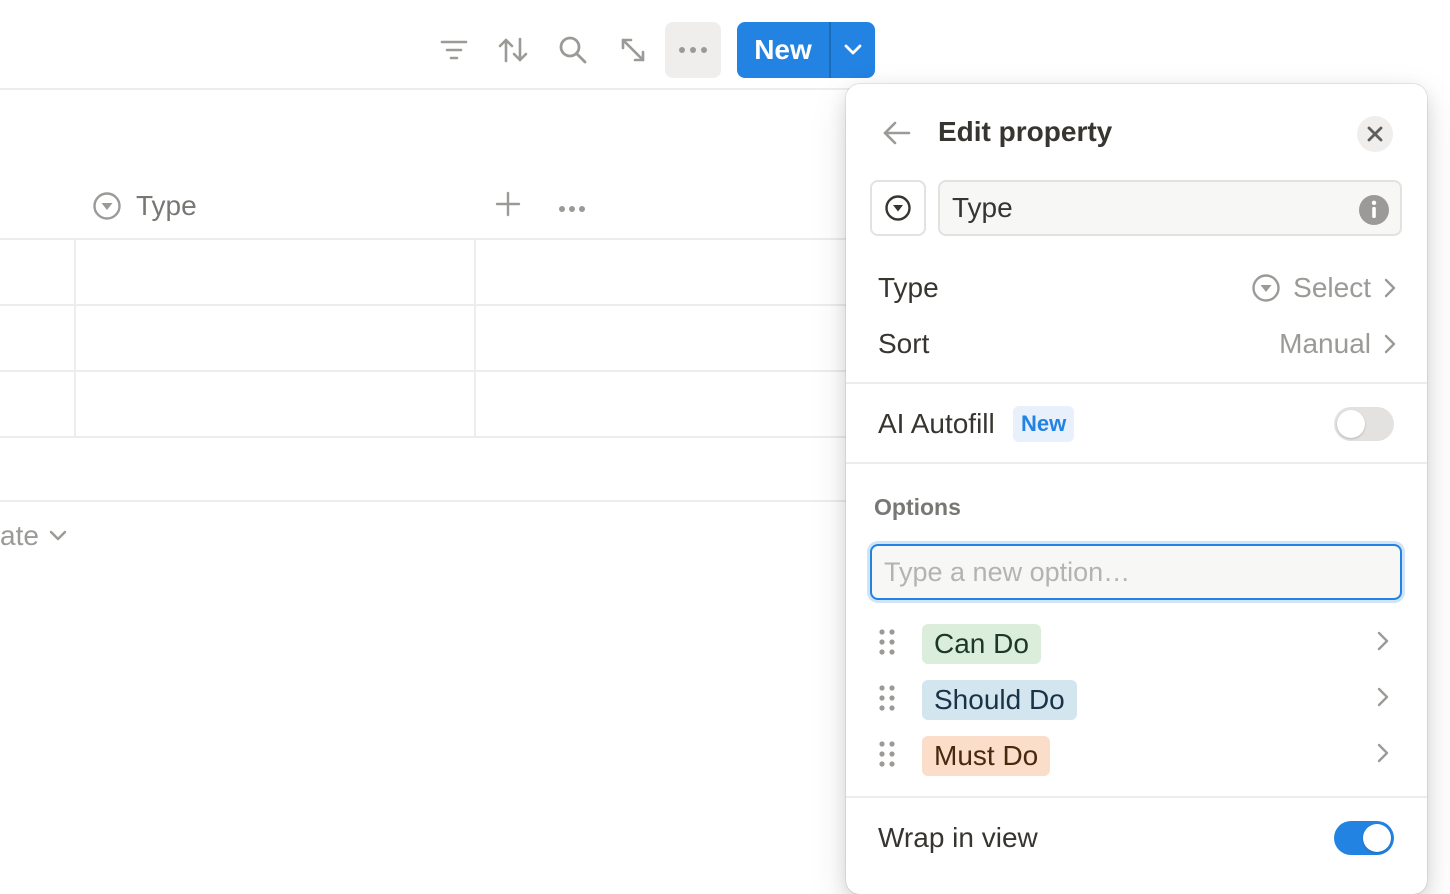  I want to click on new-badge: New, so click(1044, 424).